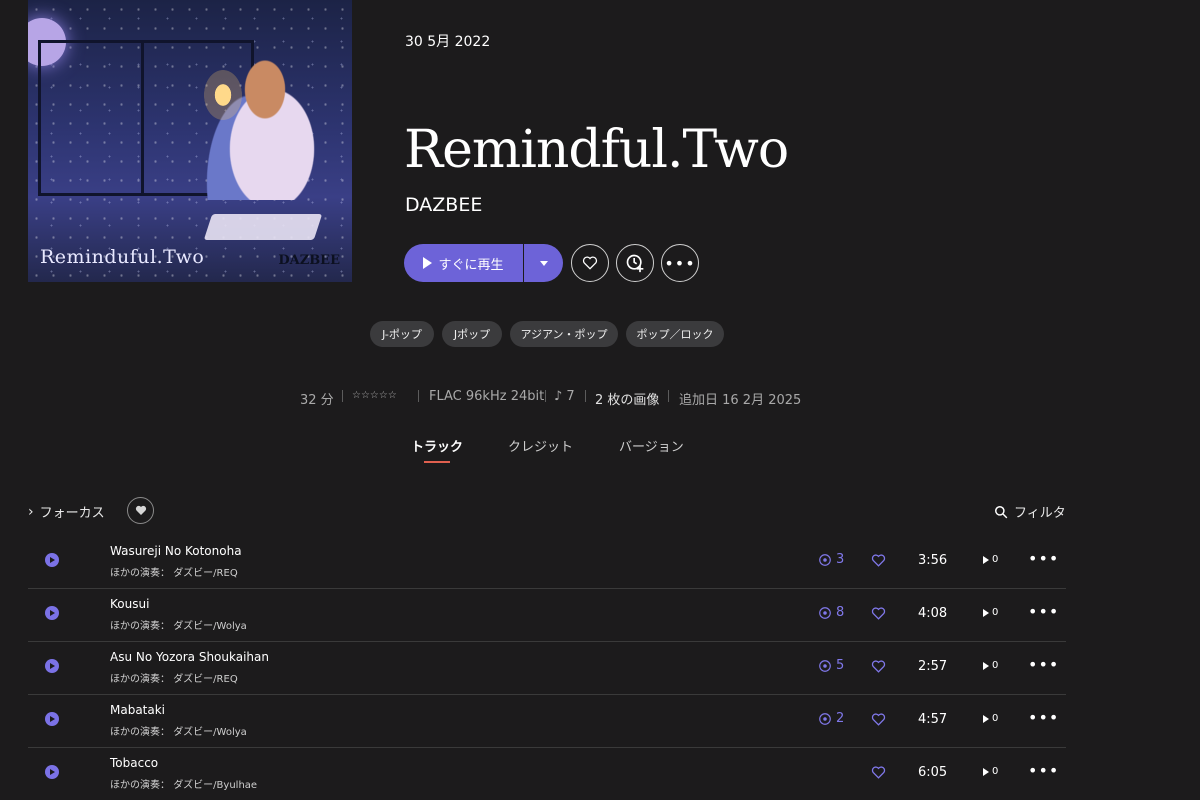  Describe the element at coordinates (374, 395) in the screenshot. I see `rating-stars: ☆☆☆☆☆` at that location.